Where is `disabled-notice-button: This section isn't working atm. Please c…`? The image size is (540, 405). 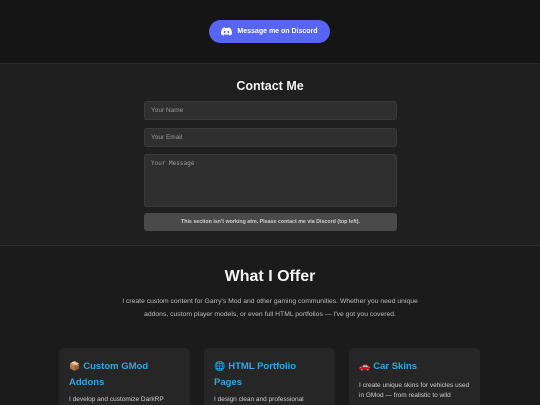 disabled-notice-button: This section isn't working atm. Please c… is located at coordinates (270, 222).